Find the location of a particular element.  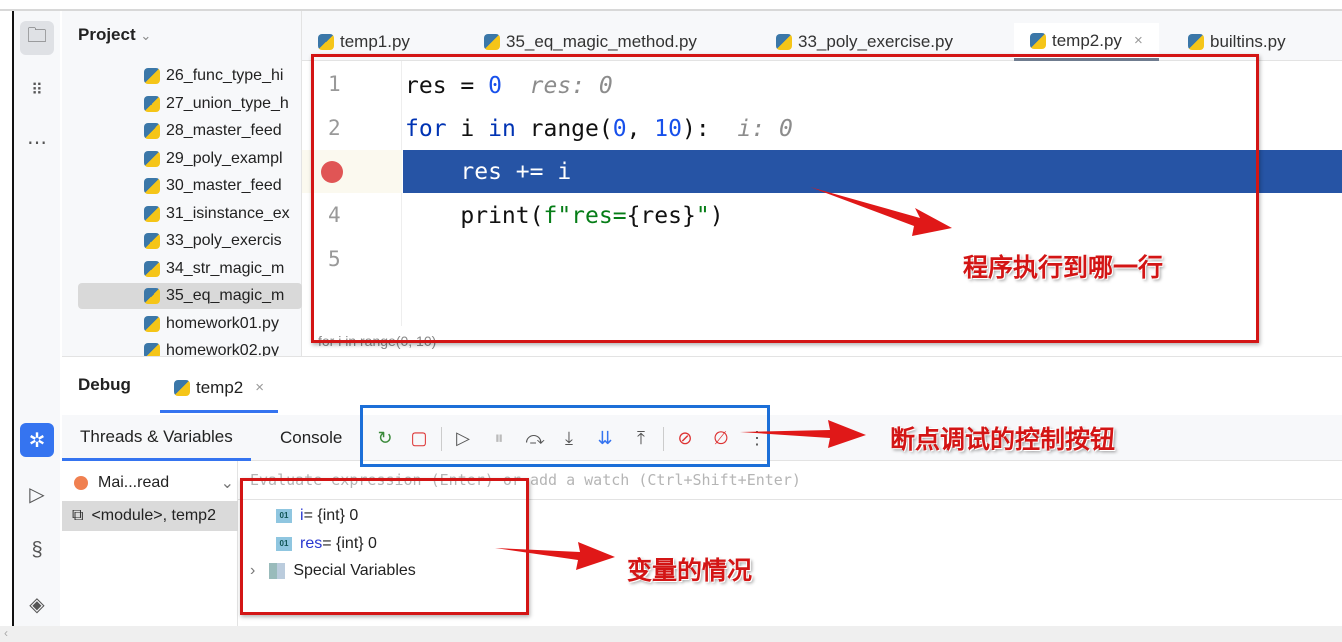

annotation-current-line: 程序执行到哪一行 is located at coordinates (1063, 268).